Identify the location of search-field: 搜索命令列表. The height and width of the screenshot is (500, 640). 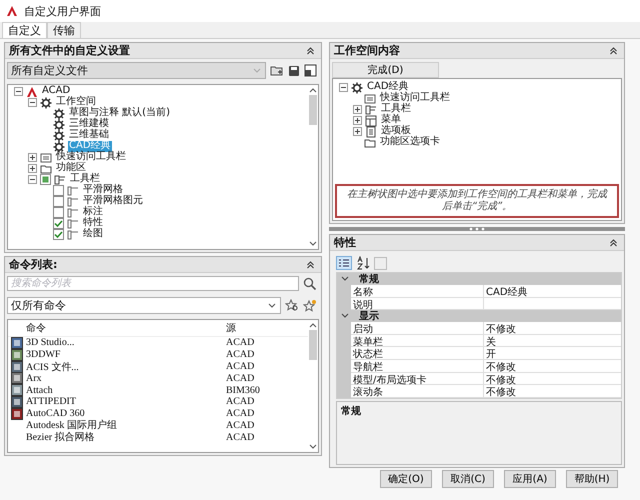
(153, 283).